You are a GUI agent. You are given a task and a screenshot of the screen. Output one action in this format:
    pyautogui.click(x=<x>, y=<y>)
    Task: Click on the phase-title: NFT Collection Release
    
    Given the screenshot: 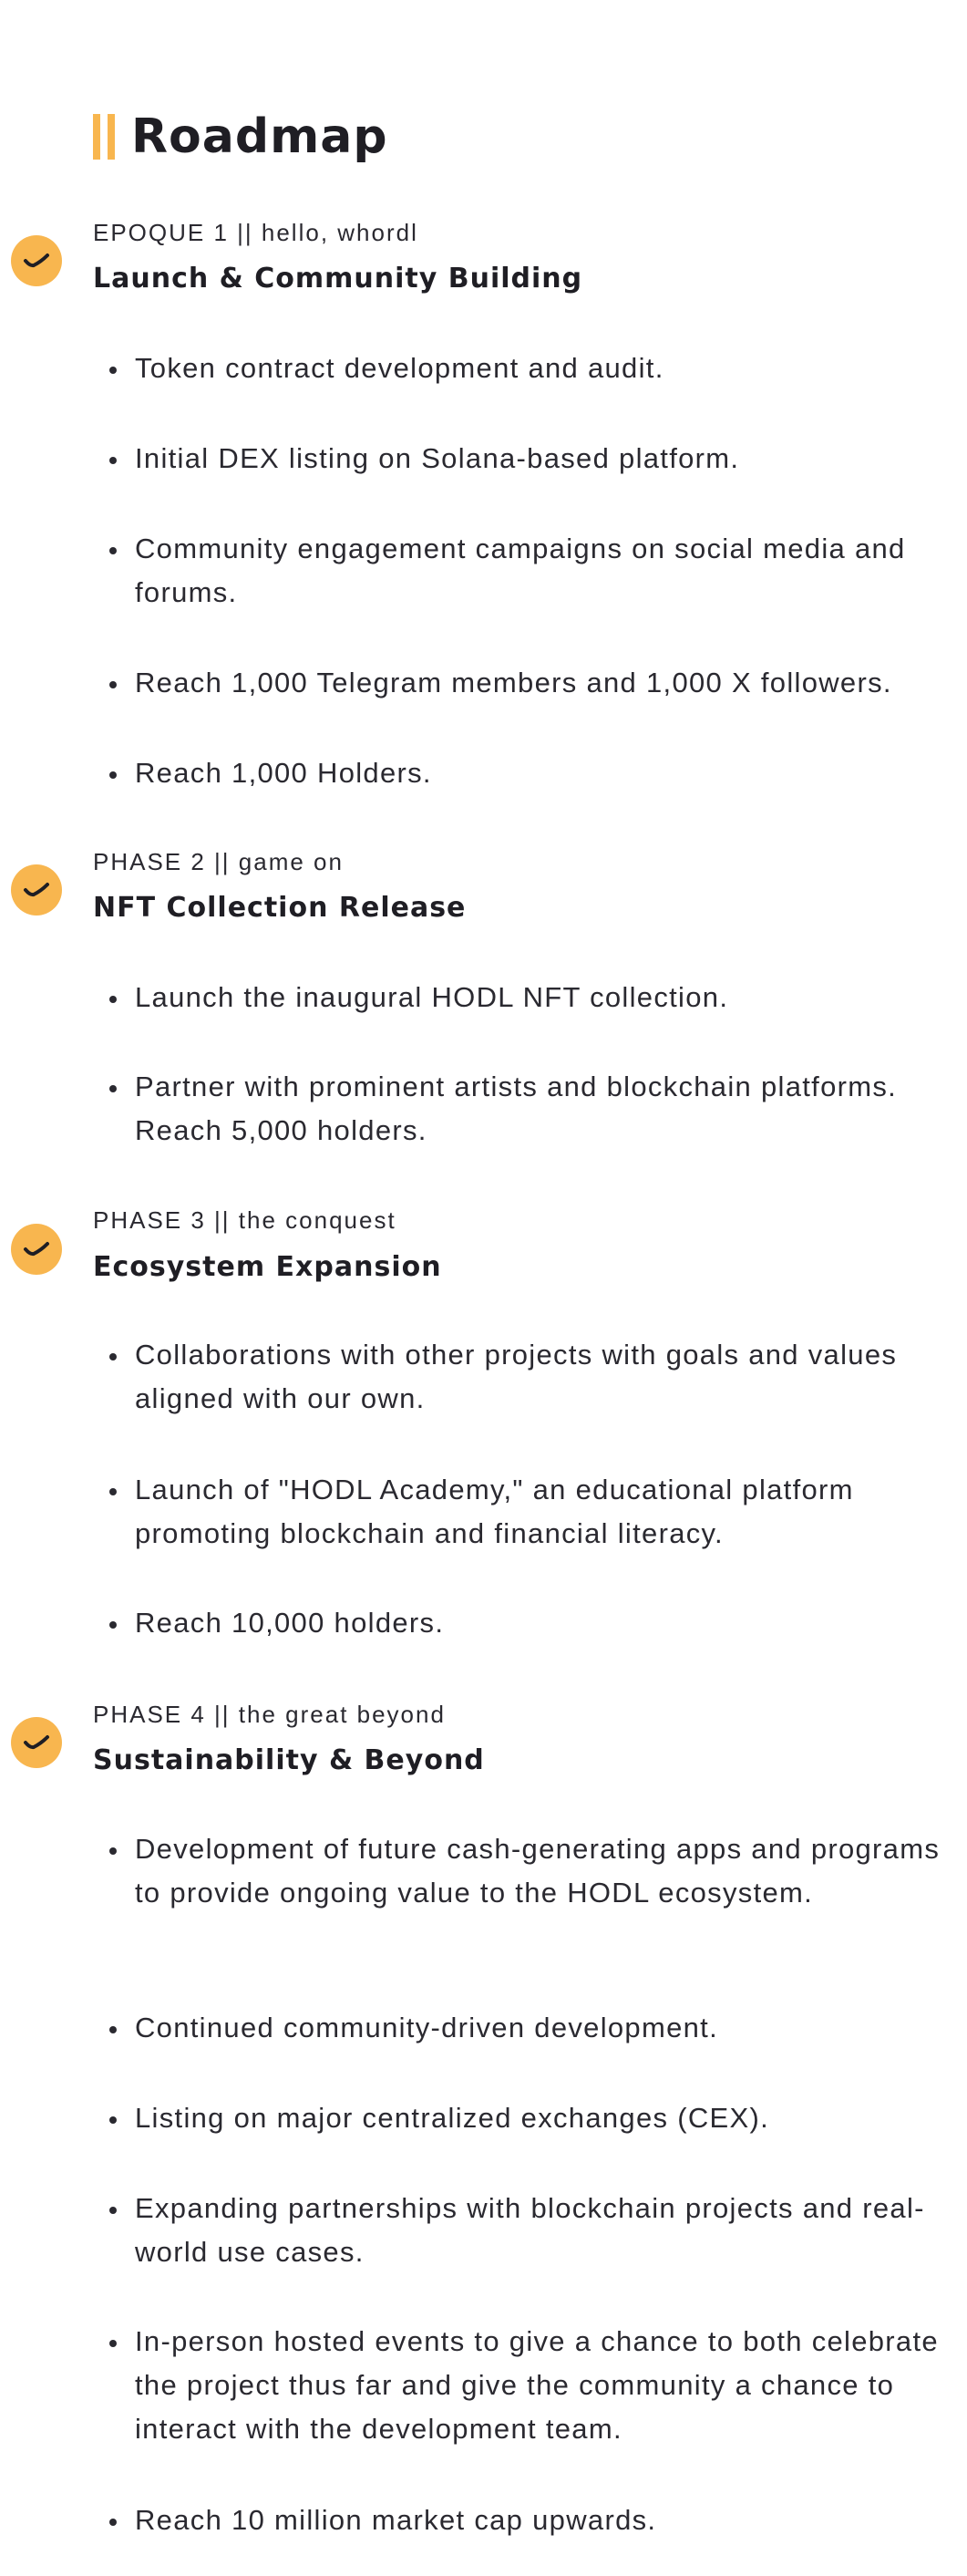 What is the action you would take?
    pyautogui.click(x=280, y=908)
    